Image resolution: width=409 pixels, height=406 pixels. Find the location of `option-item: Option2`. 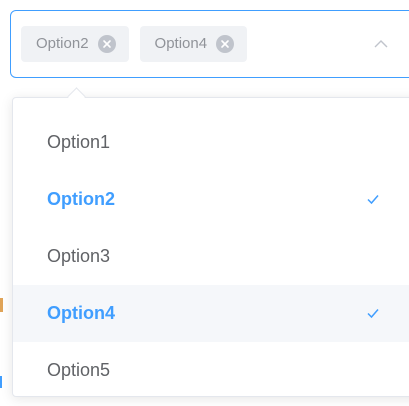

option-item: Option2 is located at coordinates (211, 199).